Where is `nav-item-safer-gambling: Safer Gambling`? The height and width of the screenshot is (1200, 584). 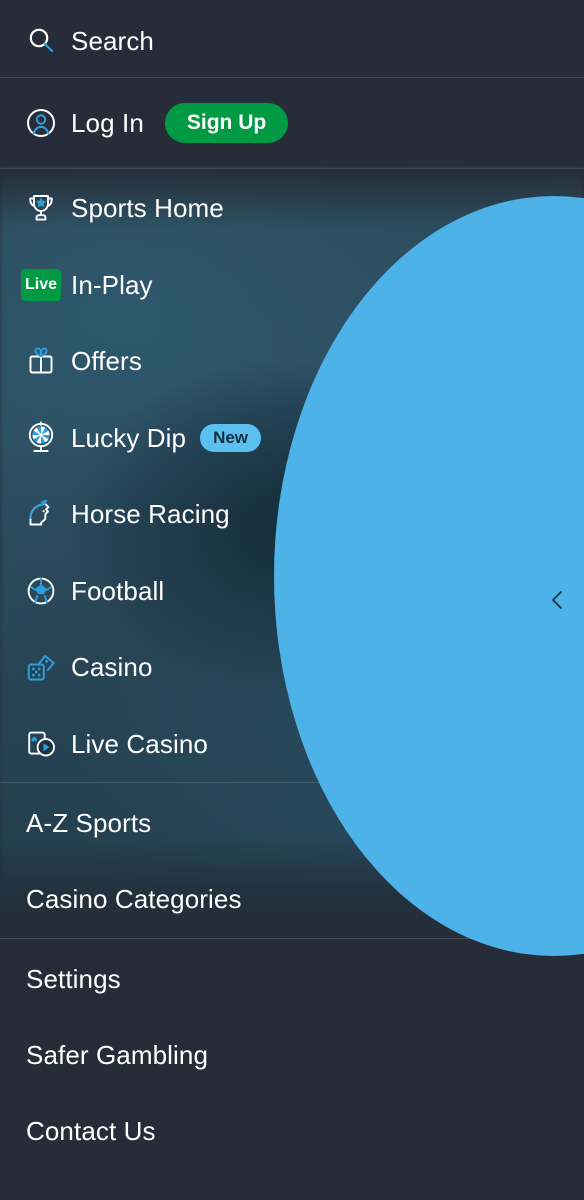
nav-item-safer-gambling: Safer Gambling is located at coordinates (292, 1055).